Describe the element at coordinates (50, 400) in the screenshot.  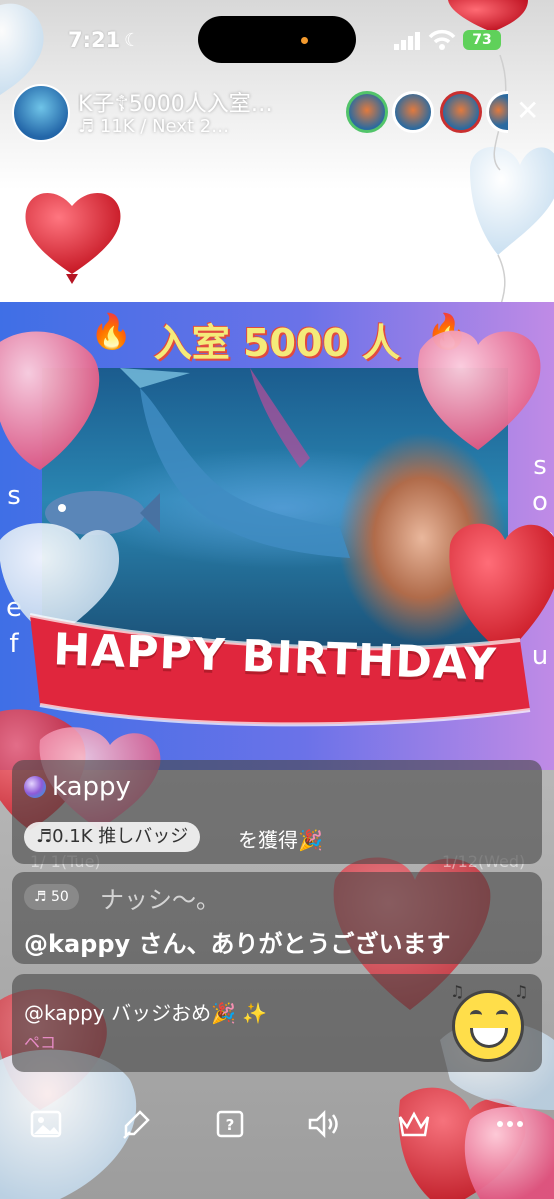
I see `heart-balloon-pink-left` at that location.